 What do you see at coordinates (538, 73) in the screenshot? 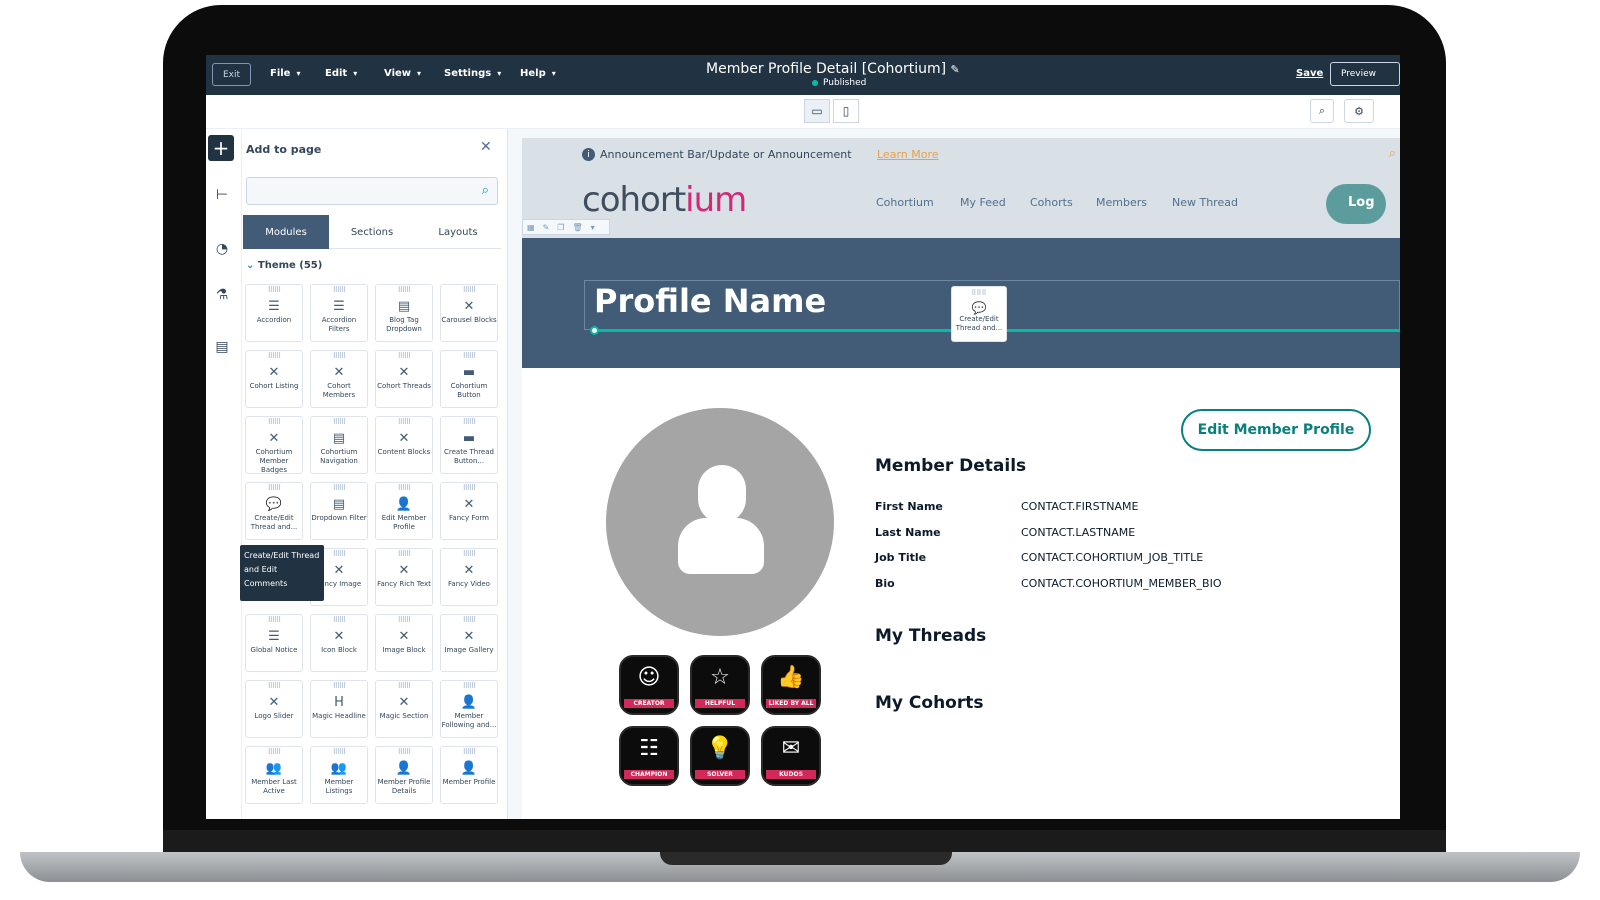
I see `menu-help: Help ▾` at bounding box center [538, 73].